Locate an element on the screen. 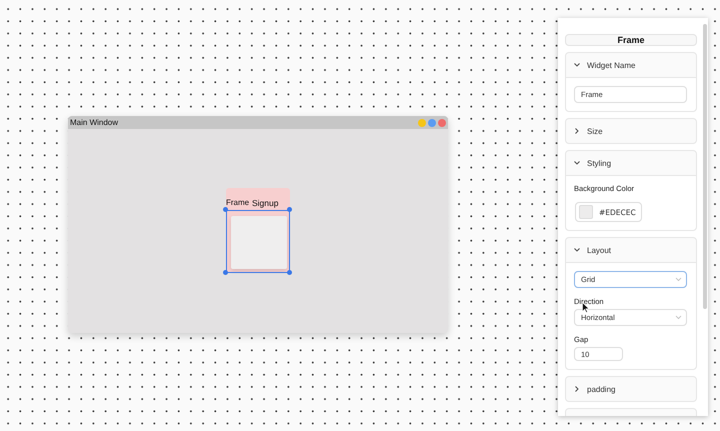  frame-label: Frame is located at coordinates (238, 202).